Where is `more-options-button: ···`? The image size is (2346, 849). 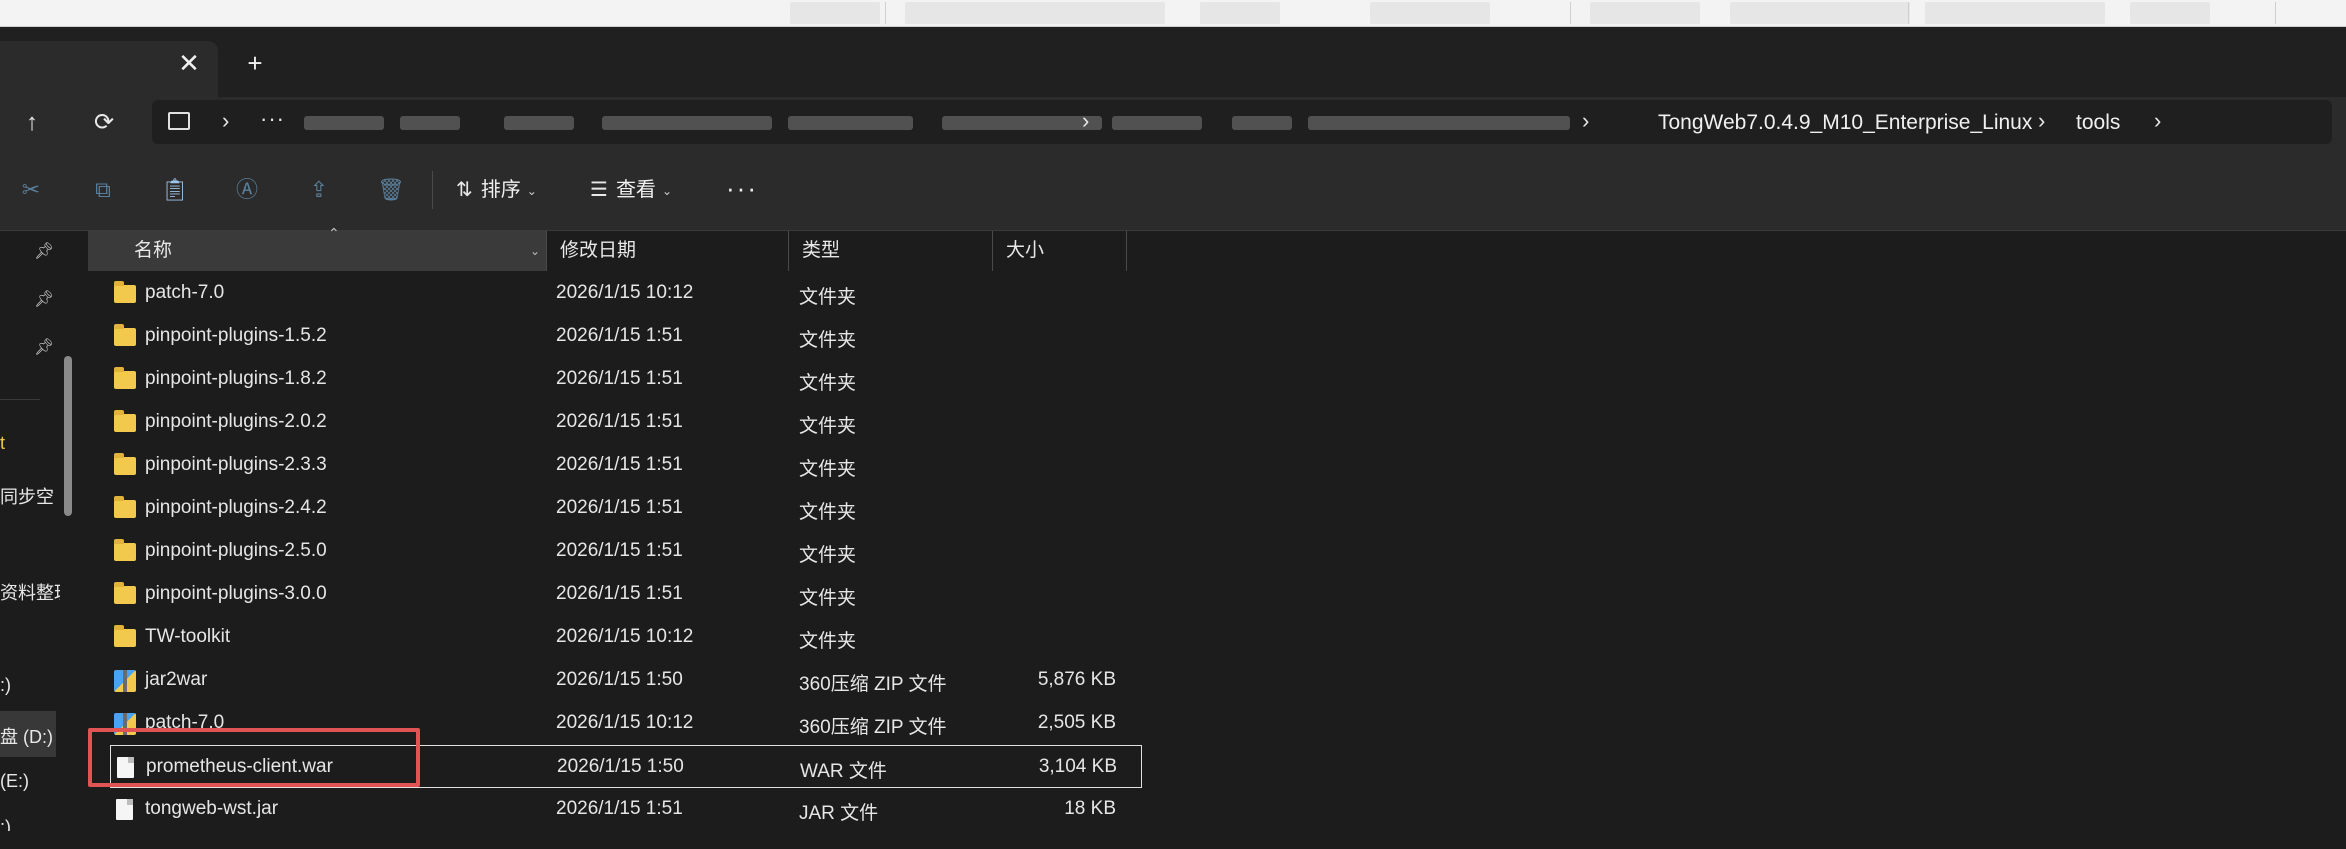 more-options-button: ··· is located at coordinates (742, 188).